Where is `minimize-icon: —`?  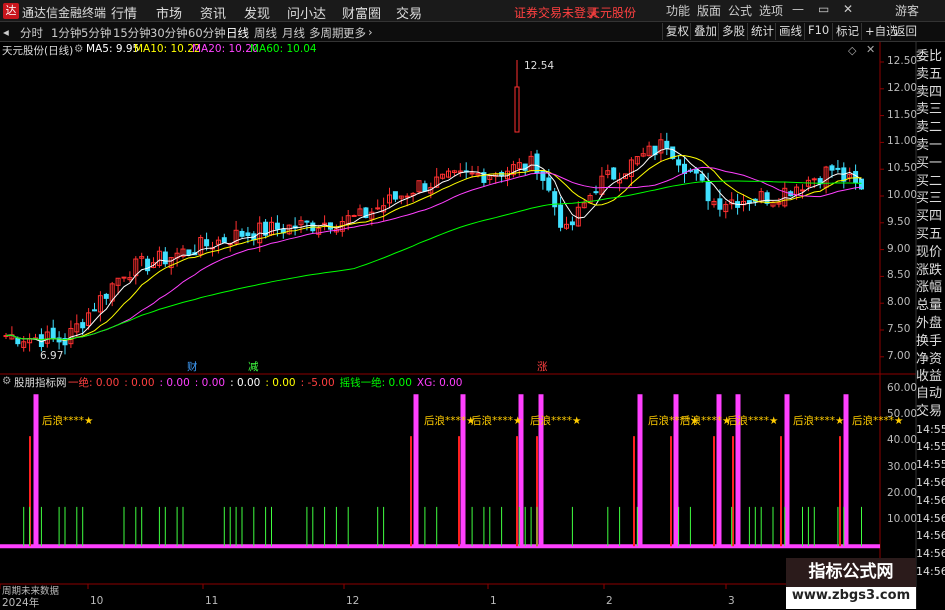
minimize-icon: — is located at coordinates (798, 9).